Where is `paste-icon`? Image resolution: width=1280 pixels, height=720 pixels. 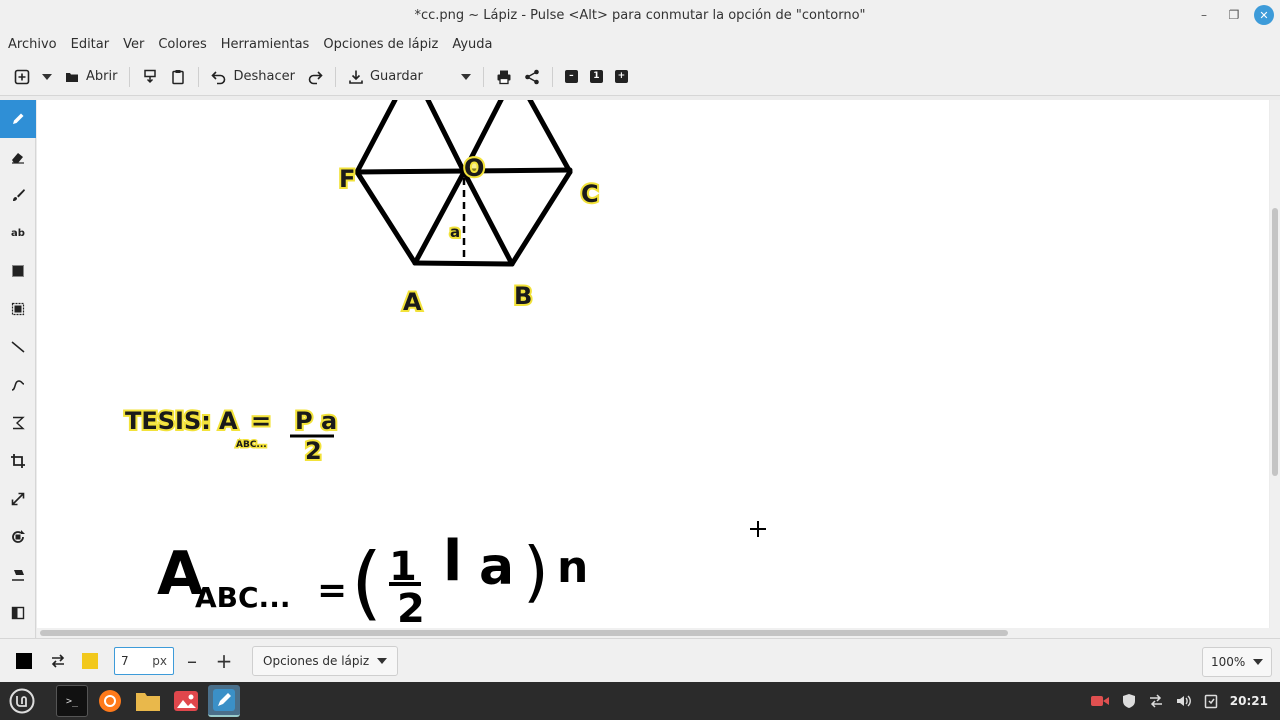 paste-icon is located at coordinates (178, 76).